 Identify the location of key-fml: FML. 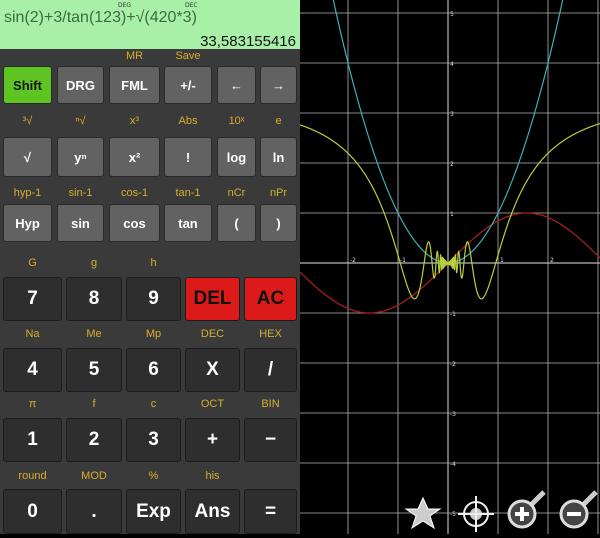
(134, 85).